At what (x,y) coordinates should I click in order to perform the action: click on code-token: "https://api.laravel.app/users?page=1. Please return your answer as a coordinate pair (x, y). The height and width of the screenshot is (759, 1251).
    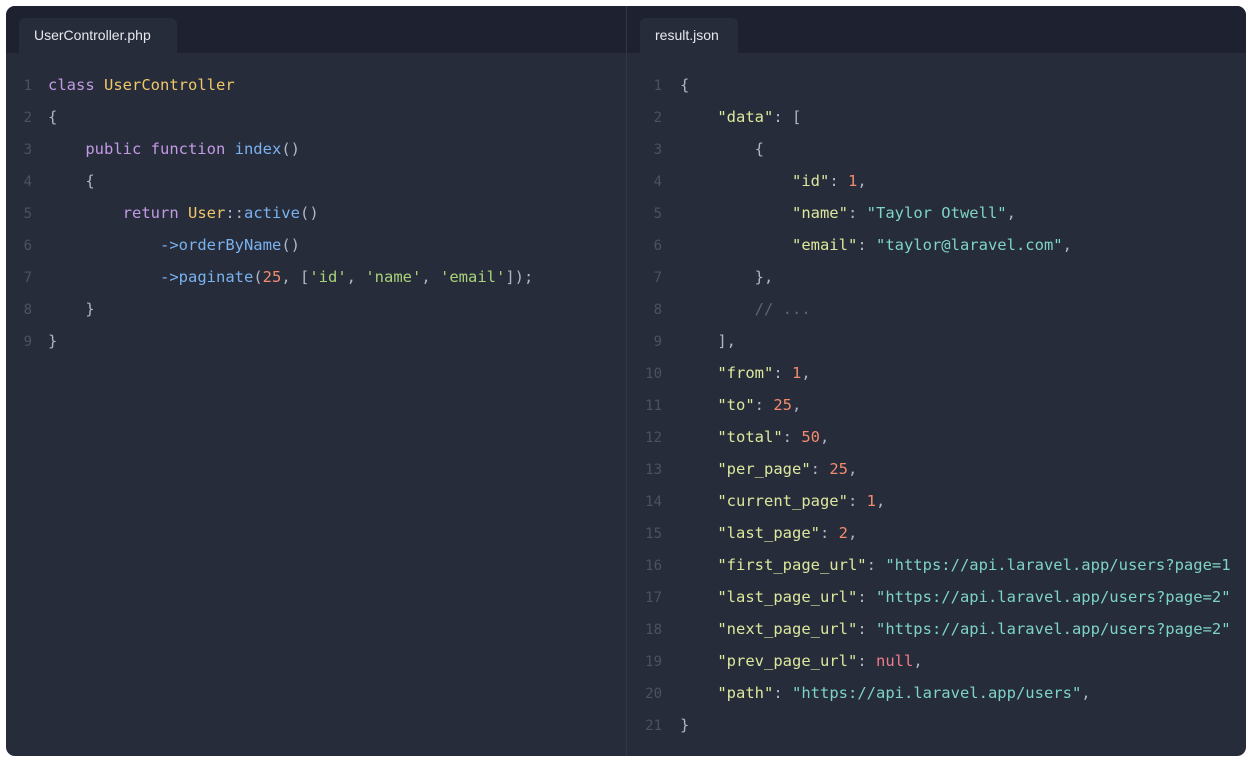
    Looking at the image, I should click on (1058, 565).